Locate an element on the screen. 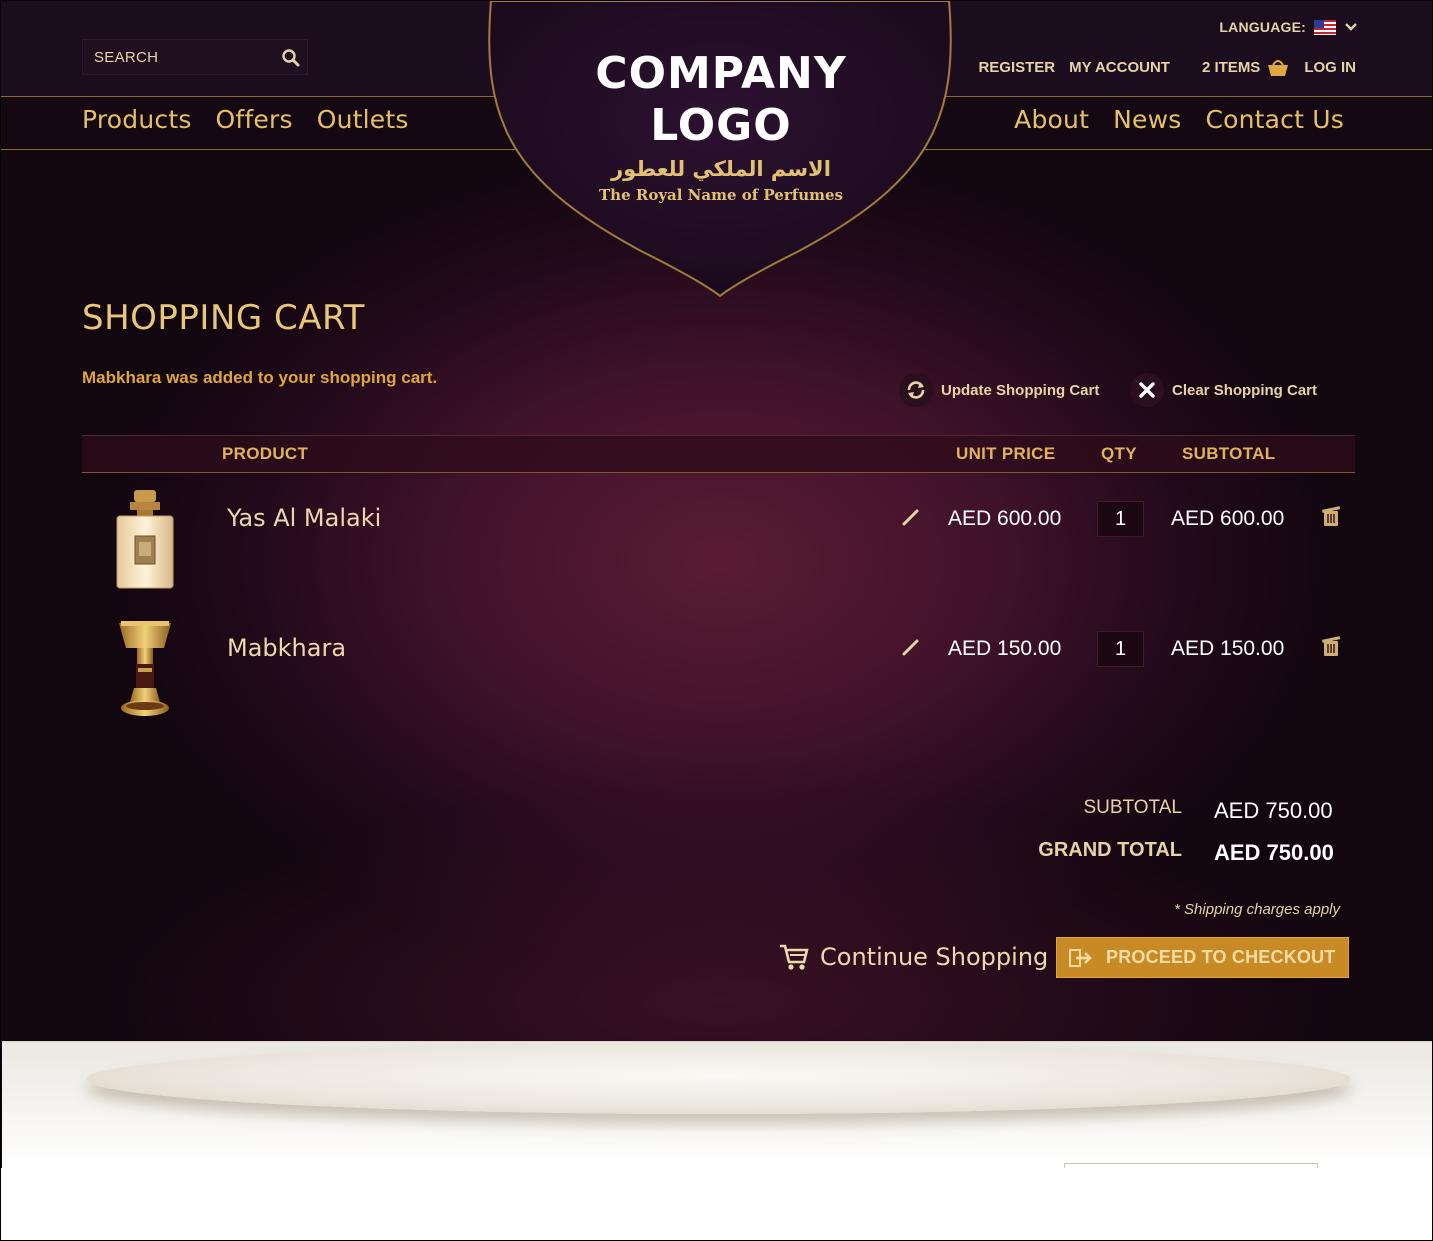 This screenshot has width=1433, height=1241. nav-news: News is located at coordinates (1147, 119).